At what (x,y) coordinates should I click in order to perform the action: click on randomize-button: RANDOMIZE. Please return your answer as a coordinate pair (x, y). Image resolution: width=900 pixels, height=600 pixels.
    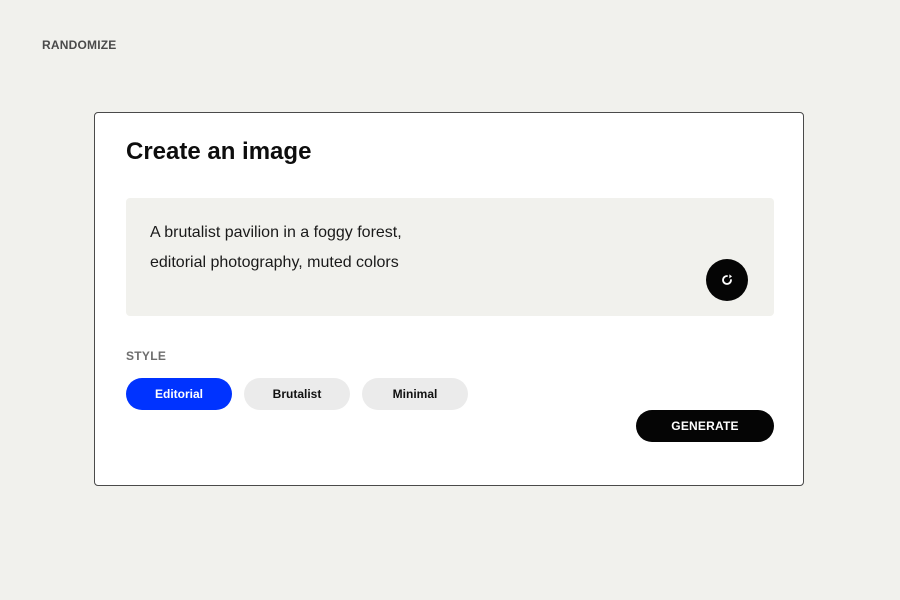
    Looking at the image, I should click on (79, 45).